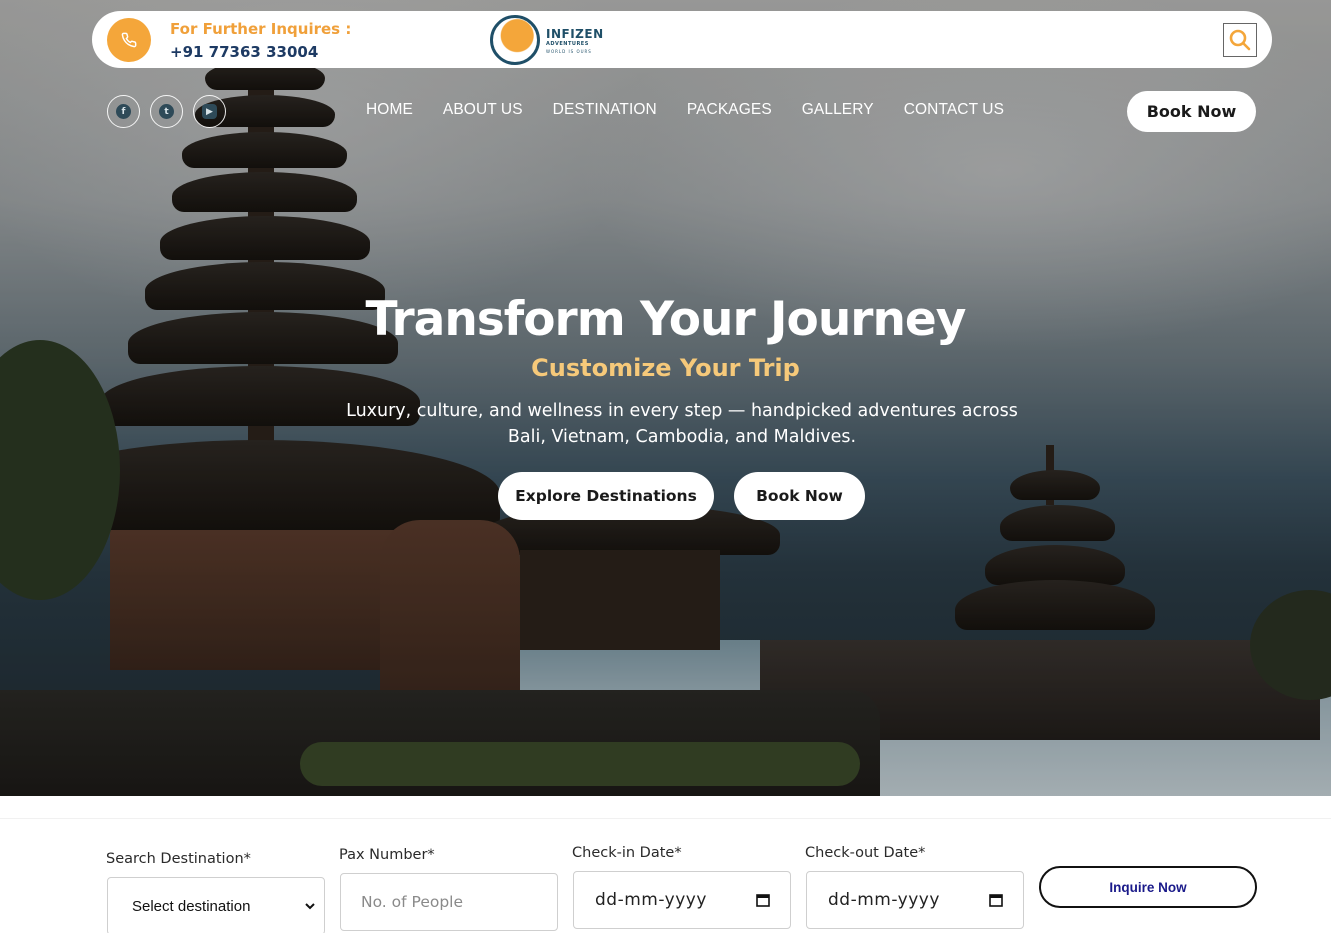 Image resolution: width=1331 pixels, height=933 pixels. I want to click on search-button, so click(1240, 40).